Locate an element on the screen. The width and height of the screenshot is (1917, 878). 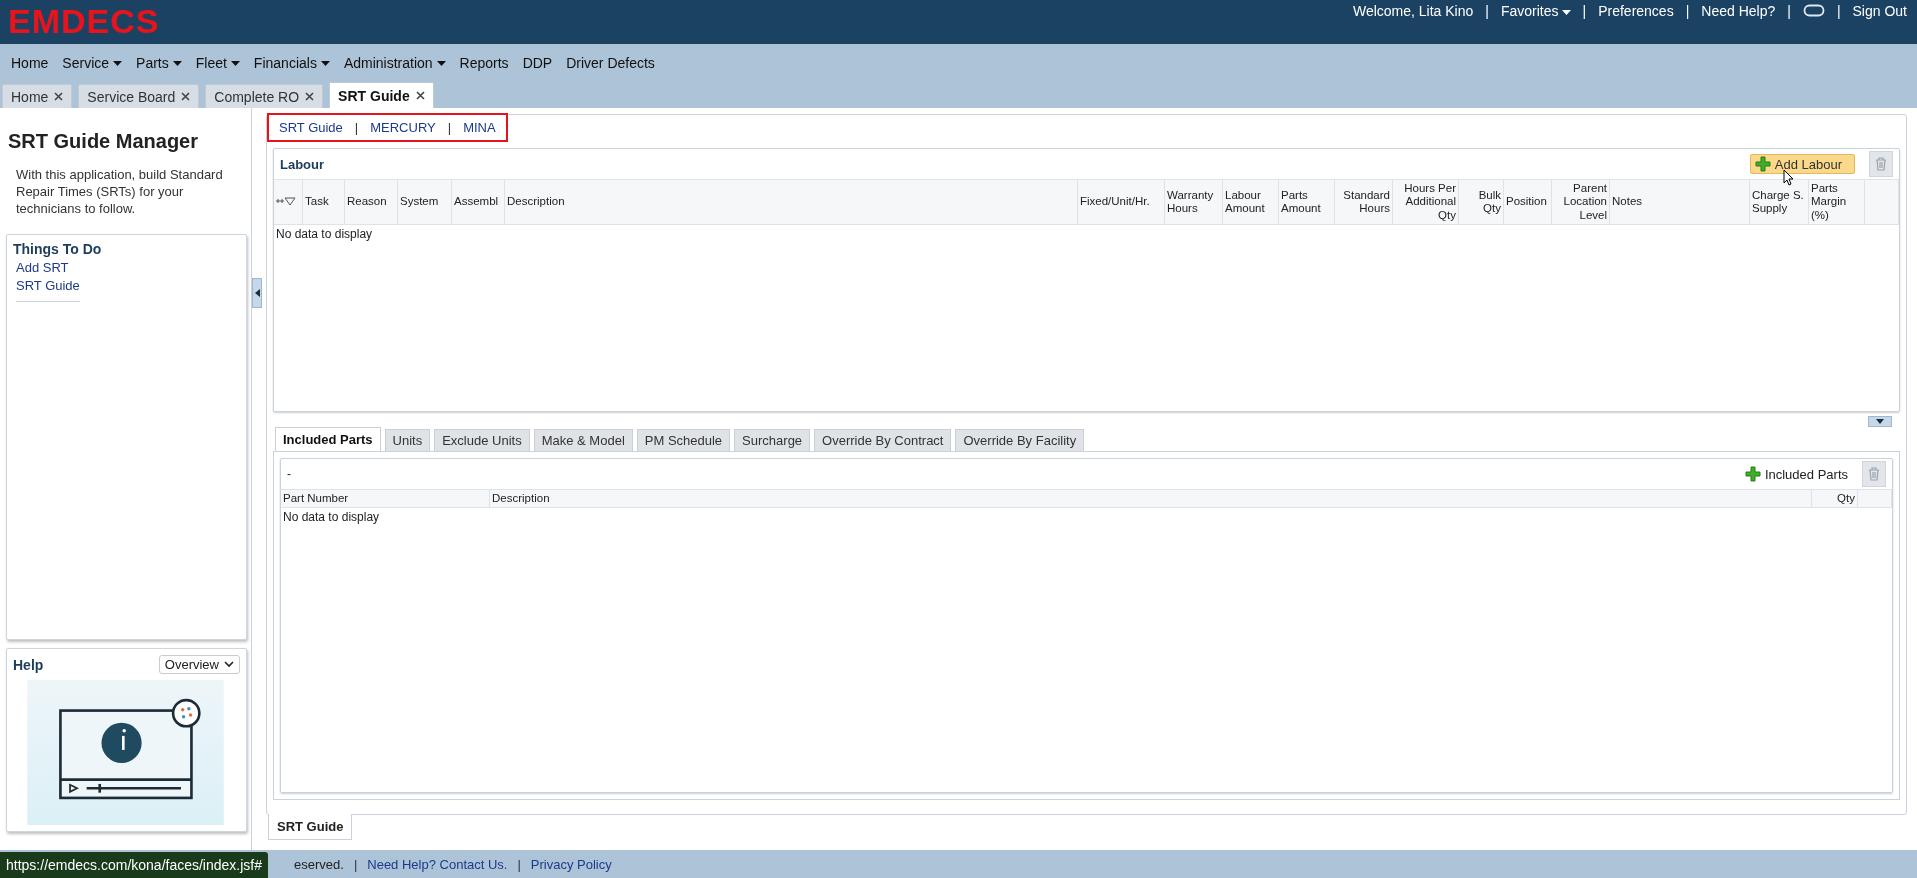
section-tab: Surcharge is located at coordinates (772, 440).